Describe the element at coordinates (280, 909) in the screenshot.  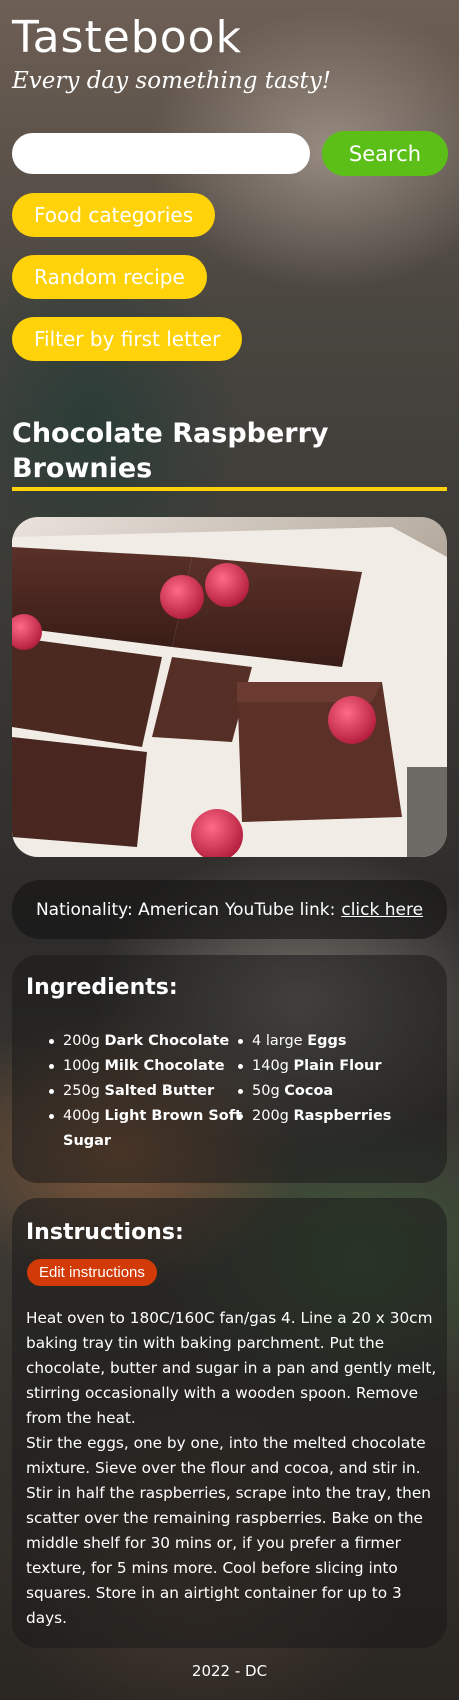
I see `youtube-label: YouTube link:` at that location.